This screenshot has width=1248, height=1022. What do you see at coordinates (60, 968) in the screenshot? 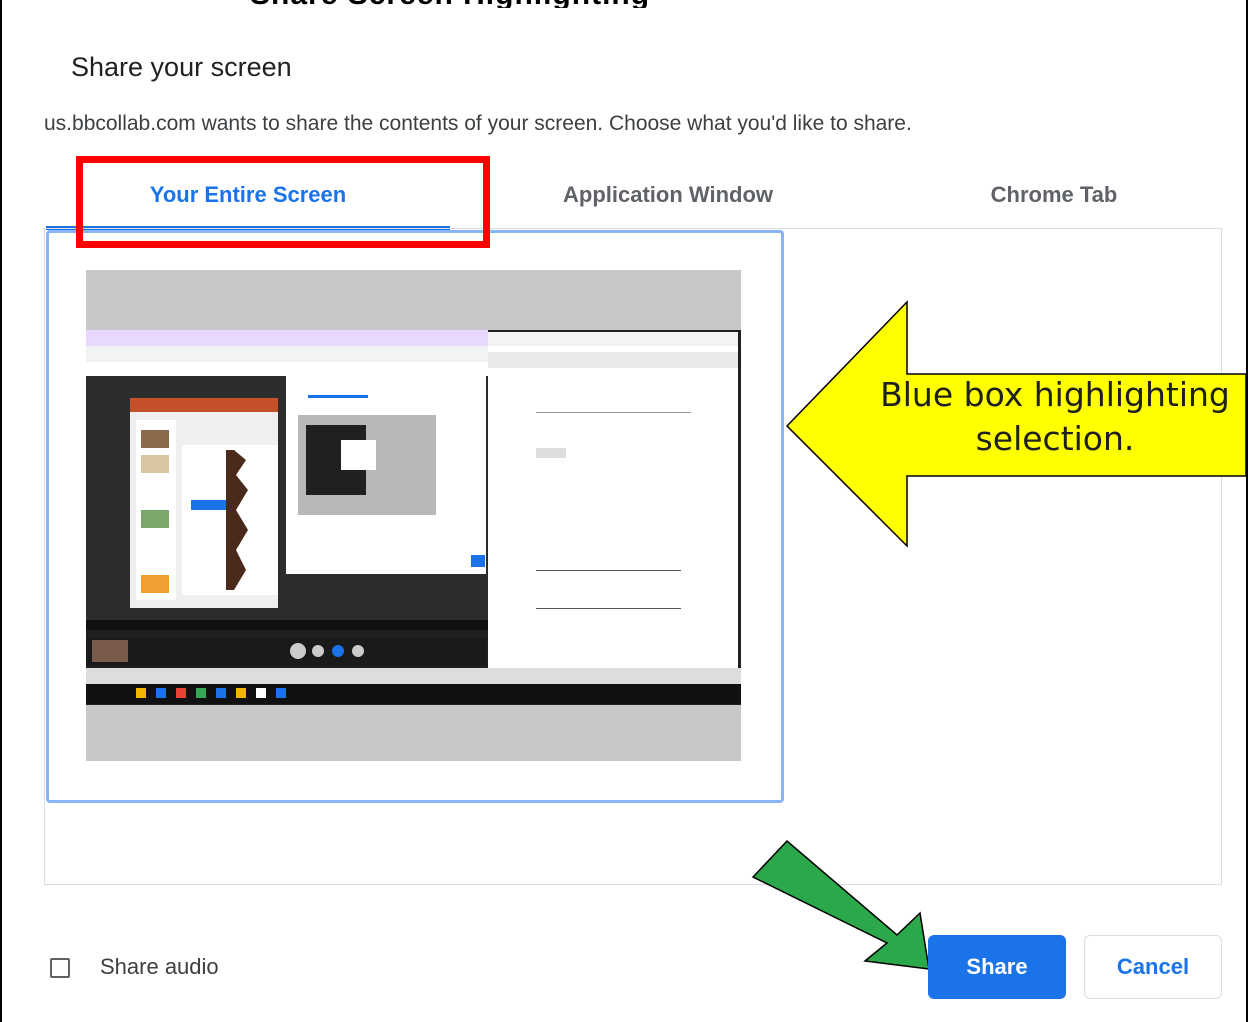
I see `share-audio-checkbox` at bounding box center [60, 968].